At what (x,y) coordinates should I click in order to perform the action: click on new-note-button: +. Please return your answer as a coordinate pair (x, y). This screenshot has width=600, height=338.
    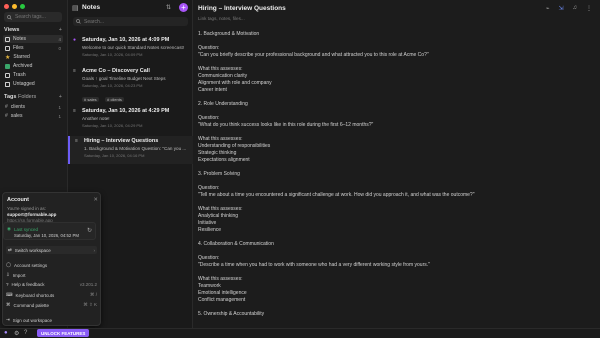
    Looking at the image, I should click on (183, 7).